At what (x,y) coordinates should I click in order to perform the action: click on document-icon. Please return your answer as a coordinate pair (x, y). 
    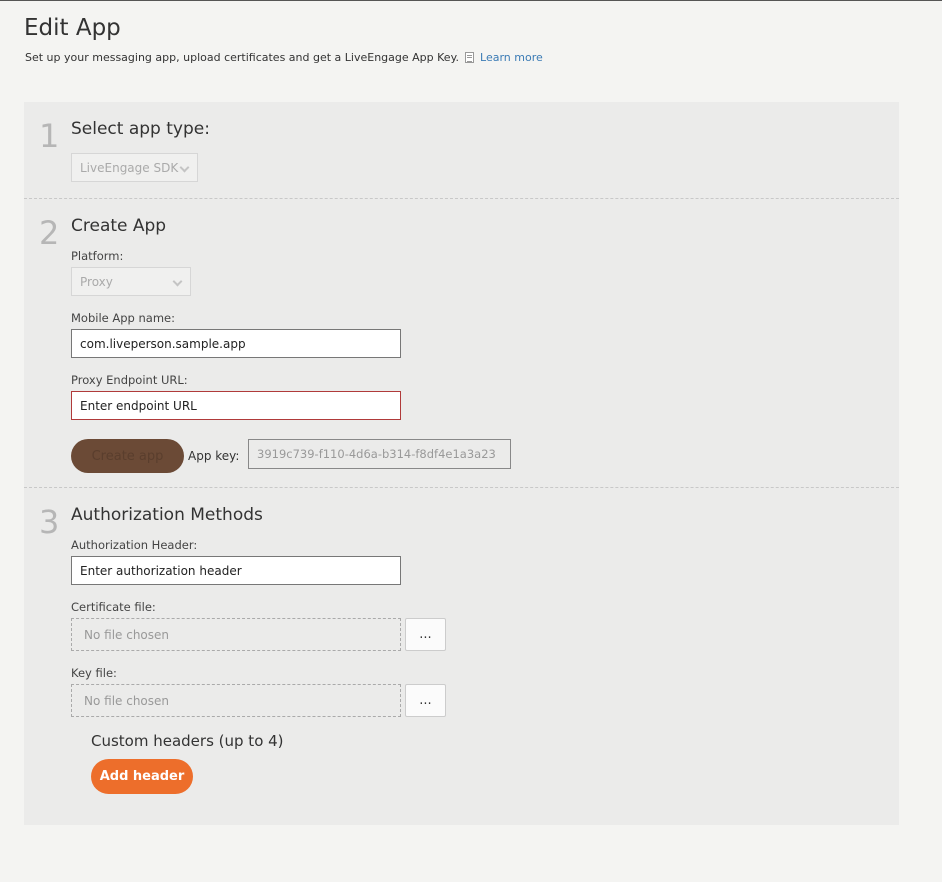
    Looking at the image, I should click on (470, 57).